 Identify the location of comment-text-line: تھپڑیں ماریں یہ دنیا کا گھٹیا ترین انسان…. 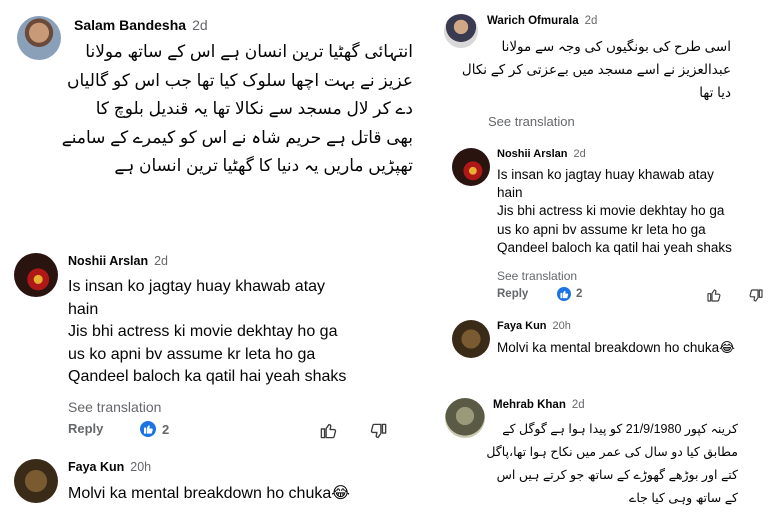
(263, 165).